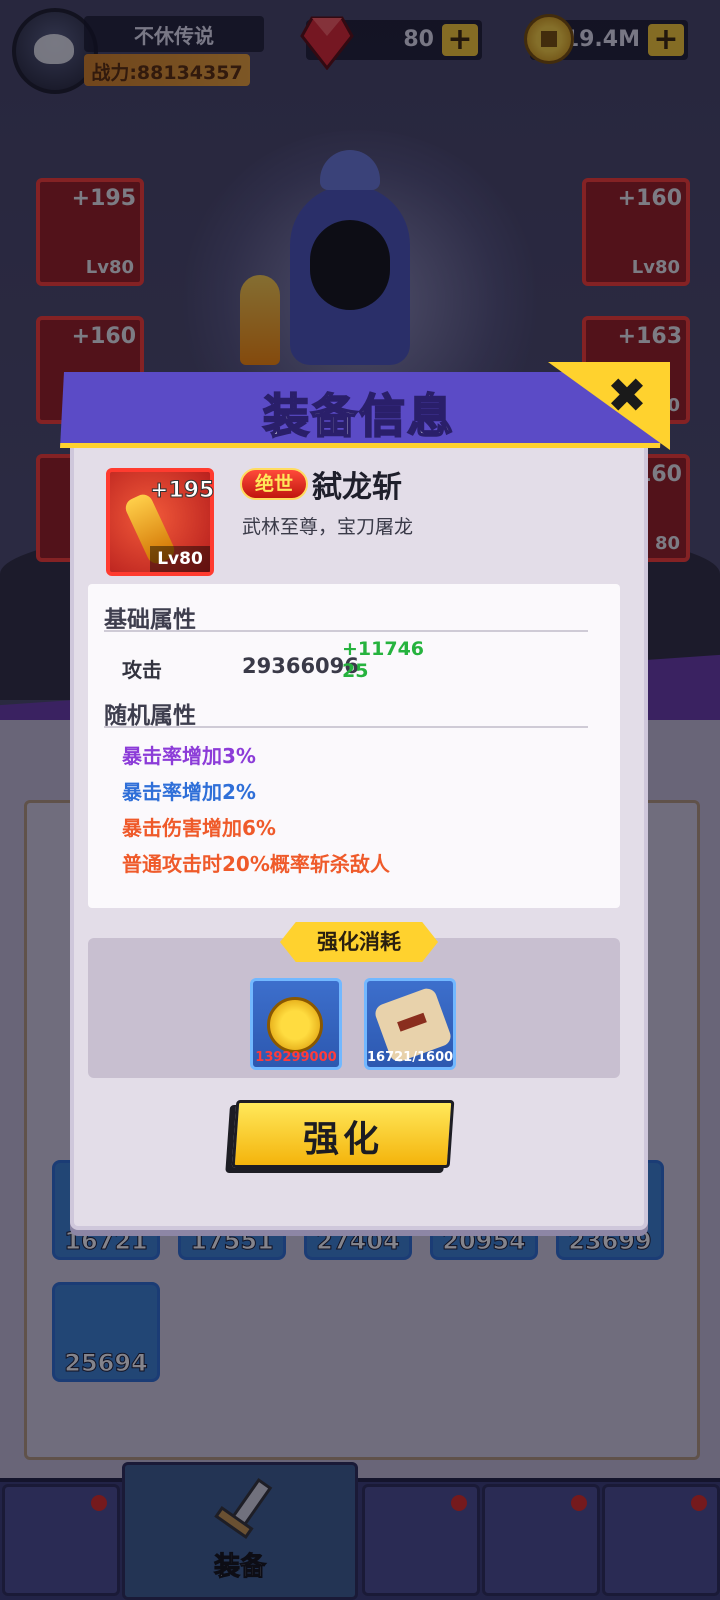  I want to click on random-attr: 暴击率增加3%, so click(189, 756).